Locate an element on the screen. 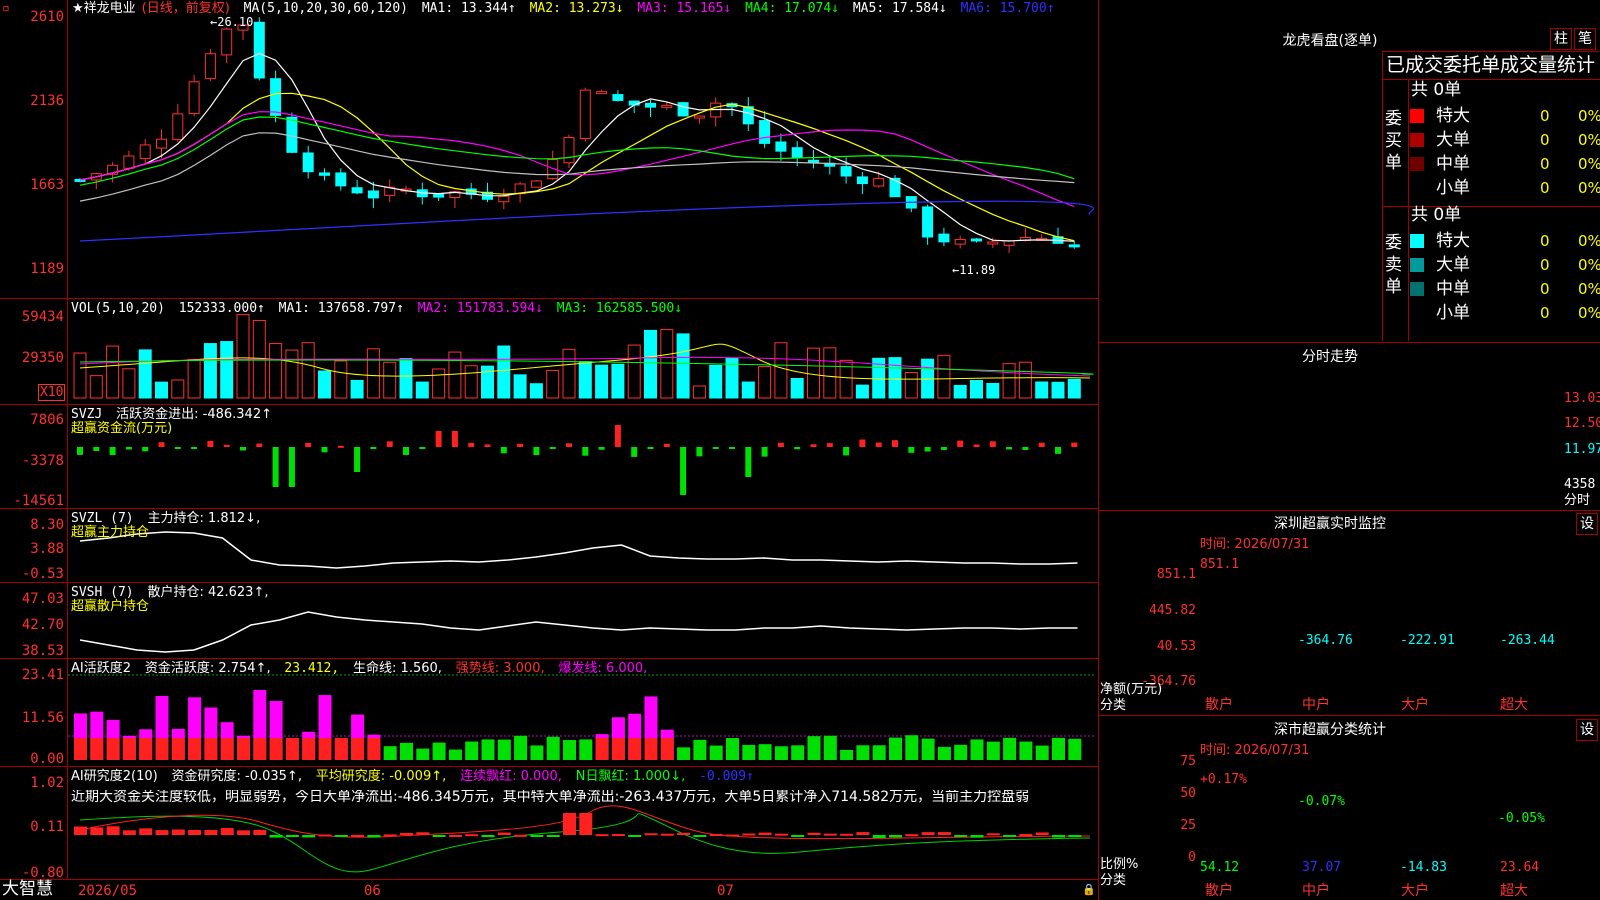 The height and width of the screenshot is (900, 1600). ai1-strong: 强势线: 3.000, is located at coordinates (500, 668).